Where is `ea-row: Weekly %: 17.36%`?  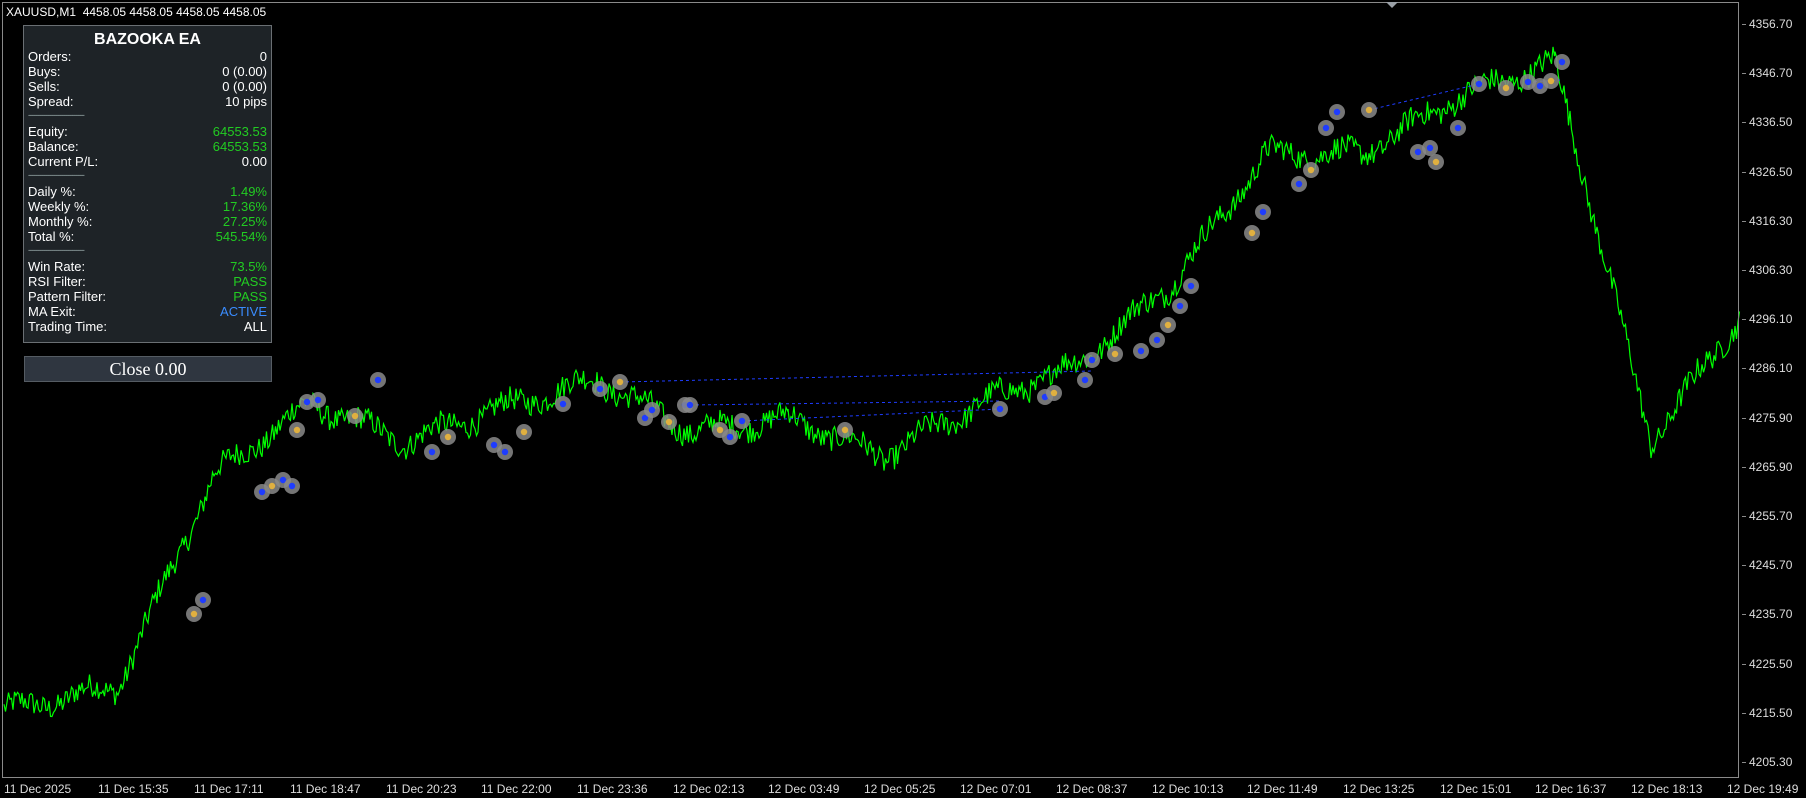
ea-row: Weekly %: 17.36% is located at coordinates (147, 206).